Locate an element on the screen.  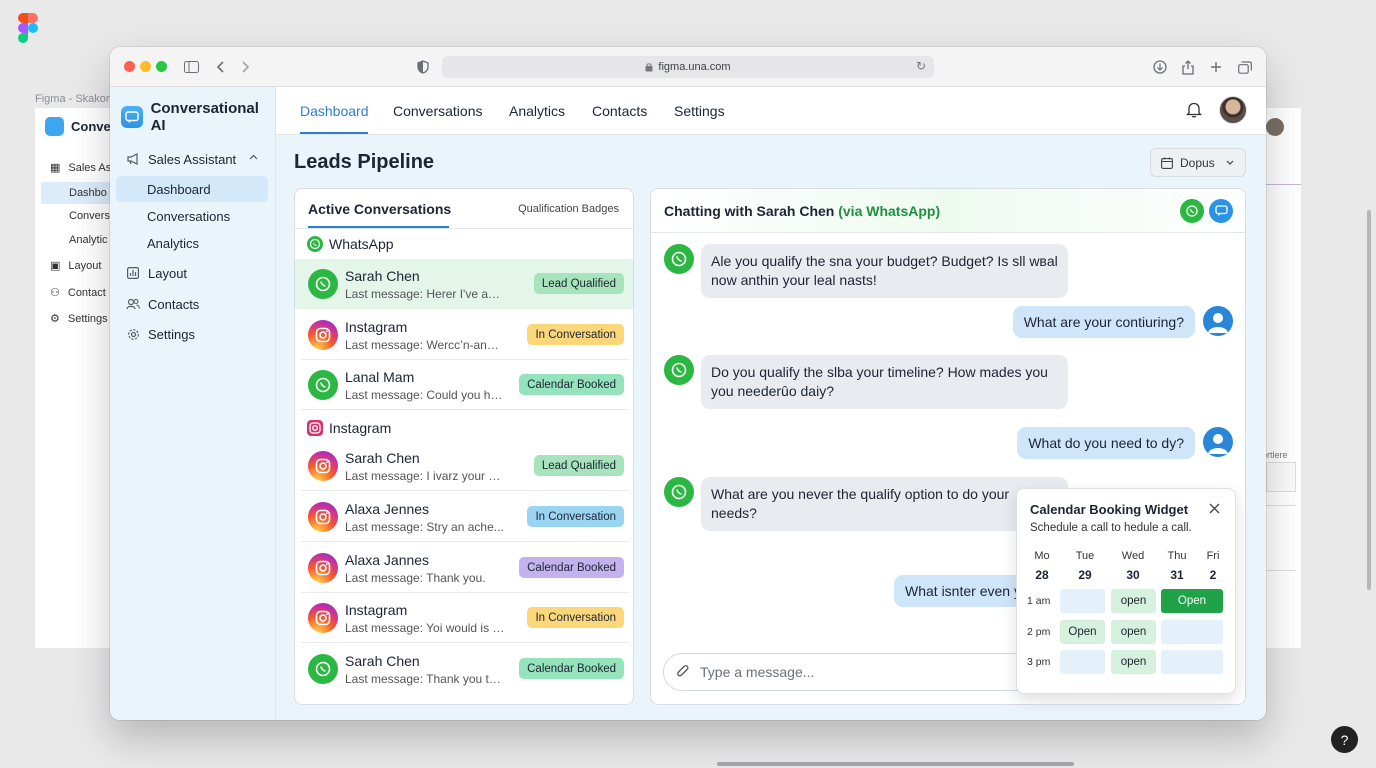
bell-icon is located at coordinates (1194, 110).